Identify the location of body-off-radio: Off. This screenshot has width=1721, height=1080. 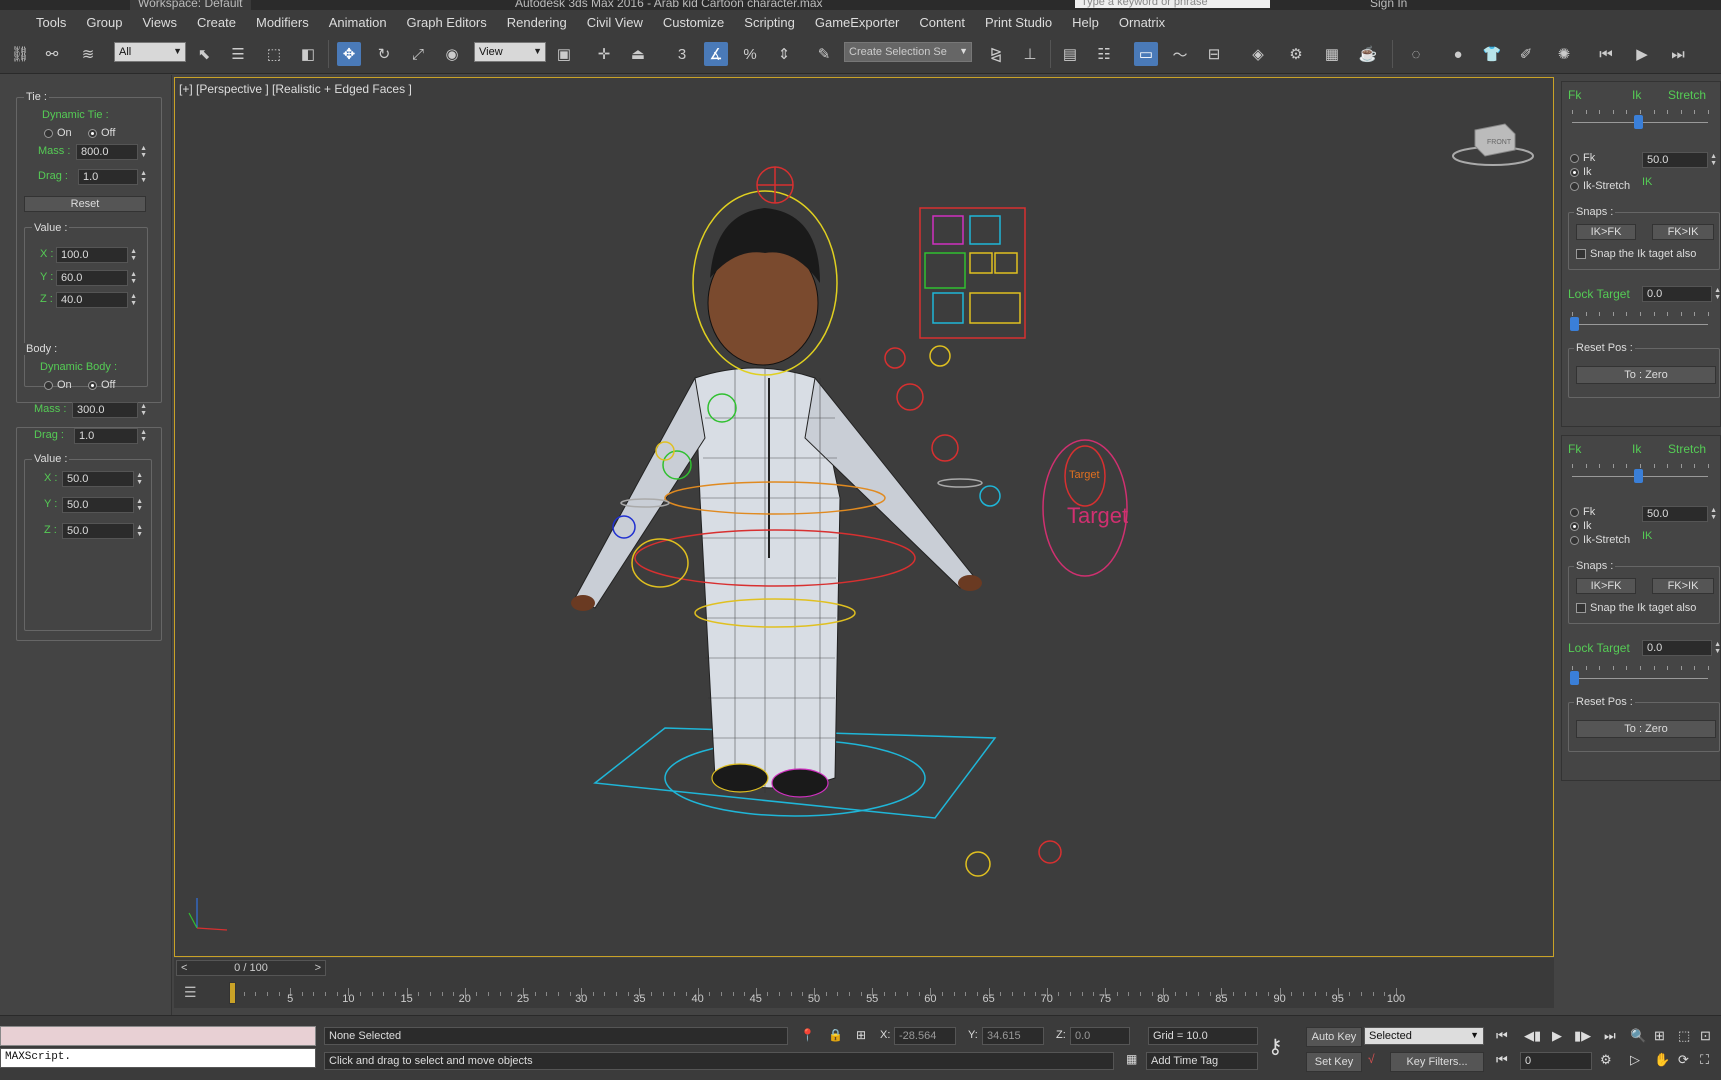
(101, 385).